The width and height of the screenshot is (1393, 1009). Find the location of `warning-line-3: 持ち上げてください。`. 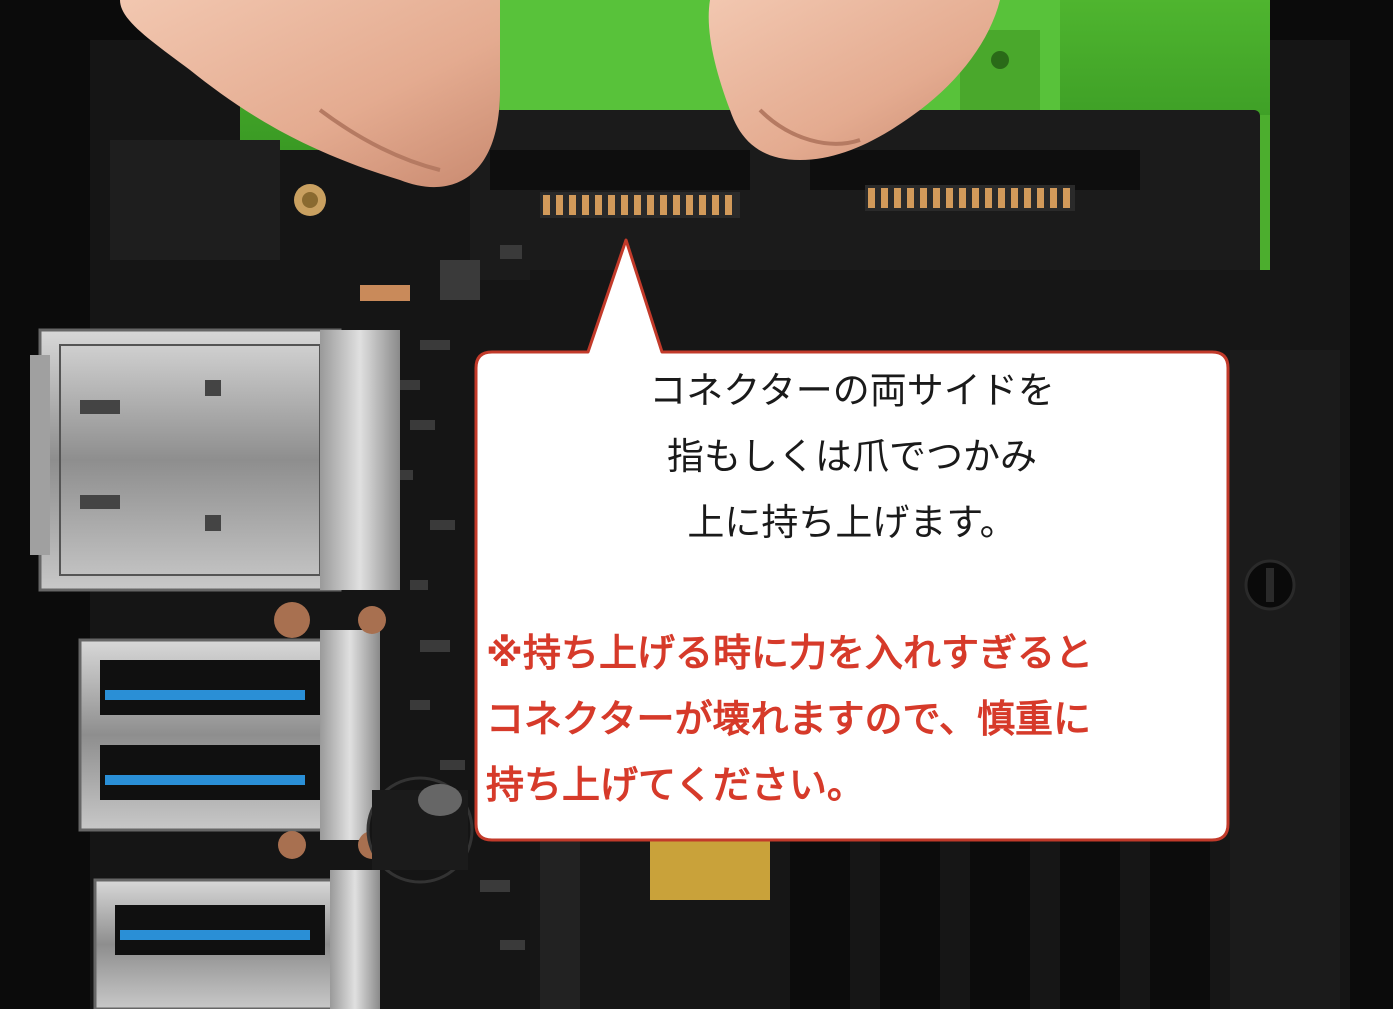

warning-line-3: 持ち上げてください。 is located at coordinates (675, 785).